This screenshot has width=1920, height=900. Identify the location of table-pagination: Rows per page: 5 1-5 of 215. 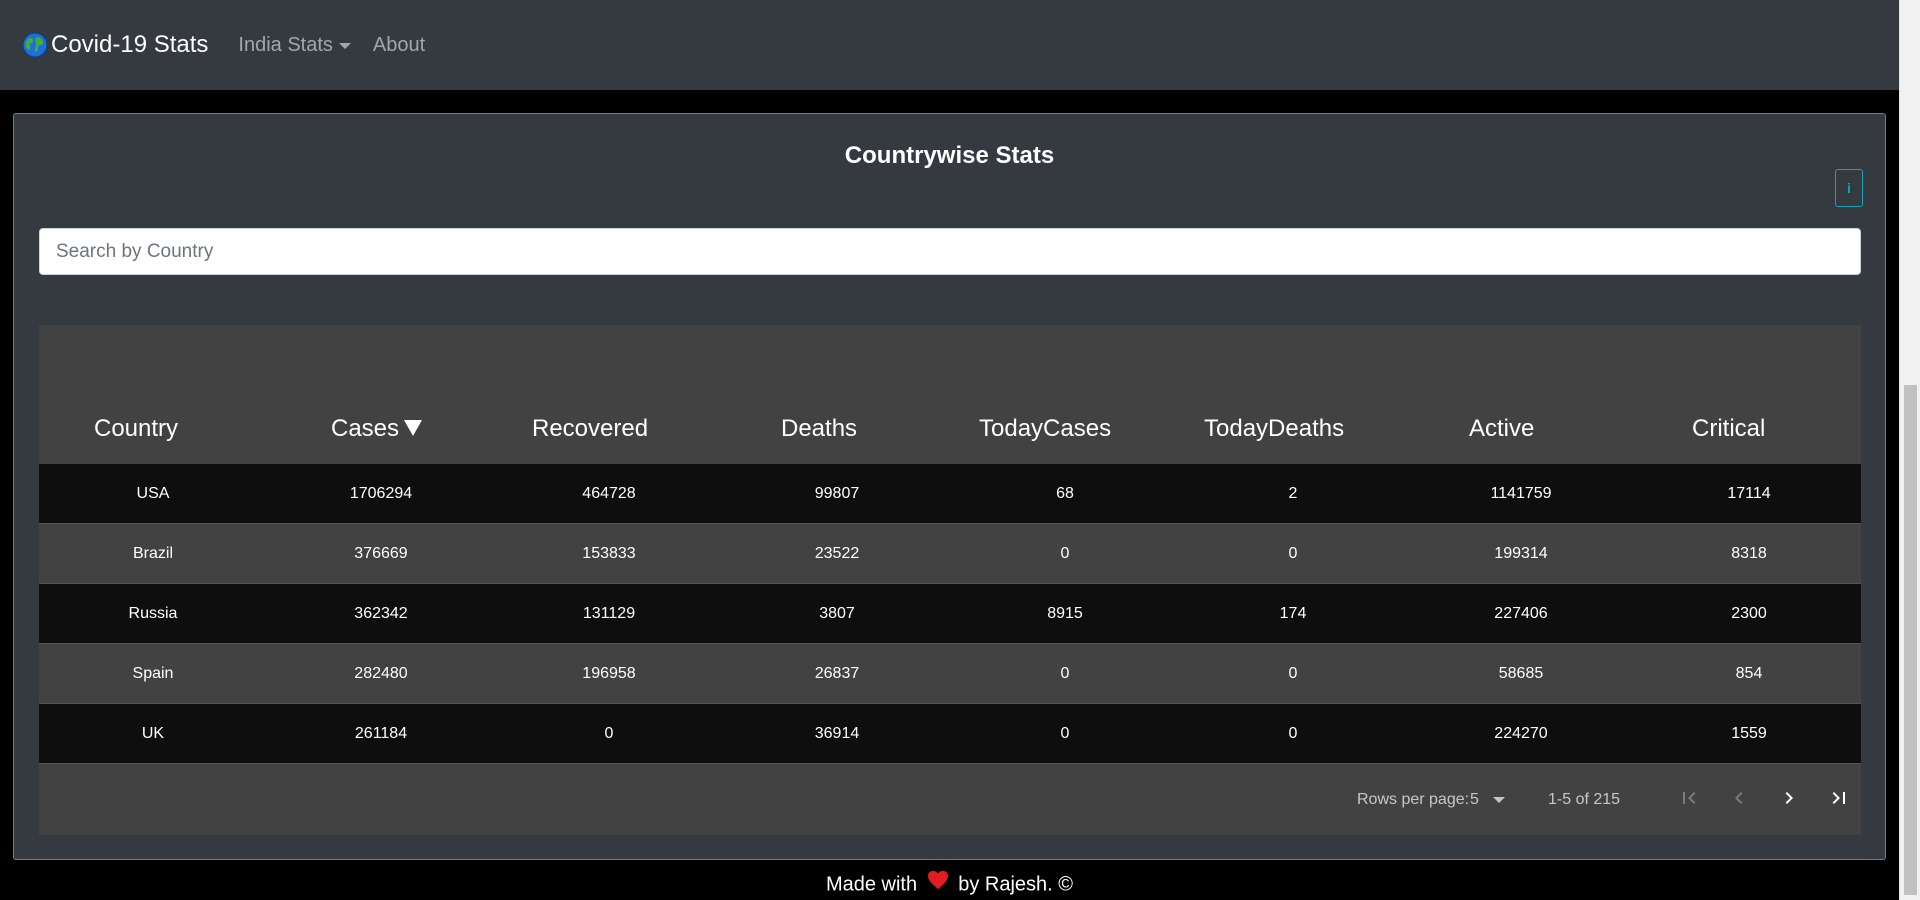
(950, 799).